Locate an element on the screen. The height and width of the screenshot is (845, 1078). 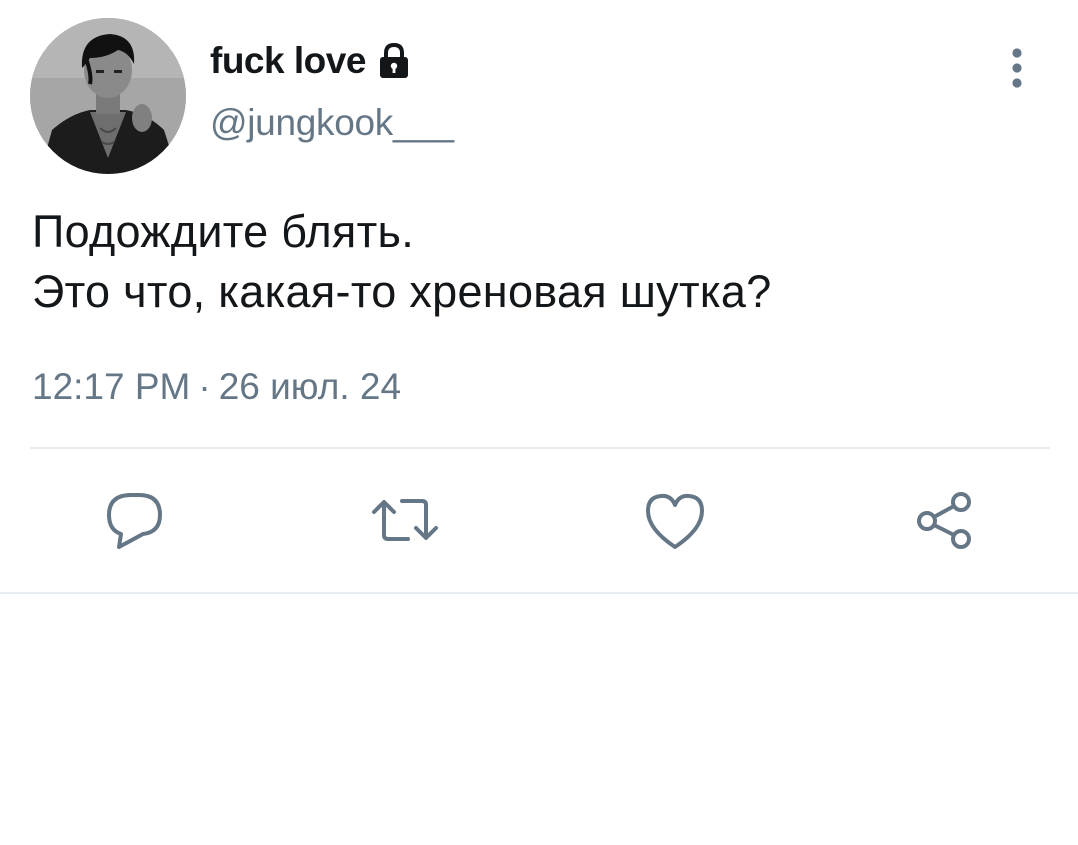
share-icon is located at coordinates (944, 520).